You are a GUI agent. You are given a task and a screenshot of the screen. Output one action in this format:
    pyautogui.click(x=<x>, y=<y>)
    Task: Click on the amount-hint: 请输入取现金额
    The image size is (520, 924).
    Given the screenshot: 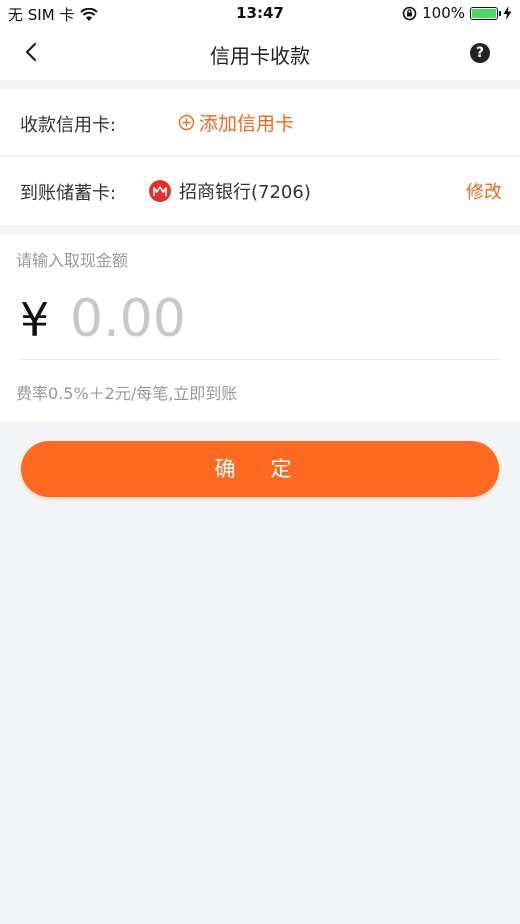 What is the action you would take?
    pyautogui.click(x=72, y=260)
    